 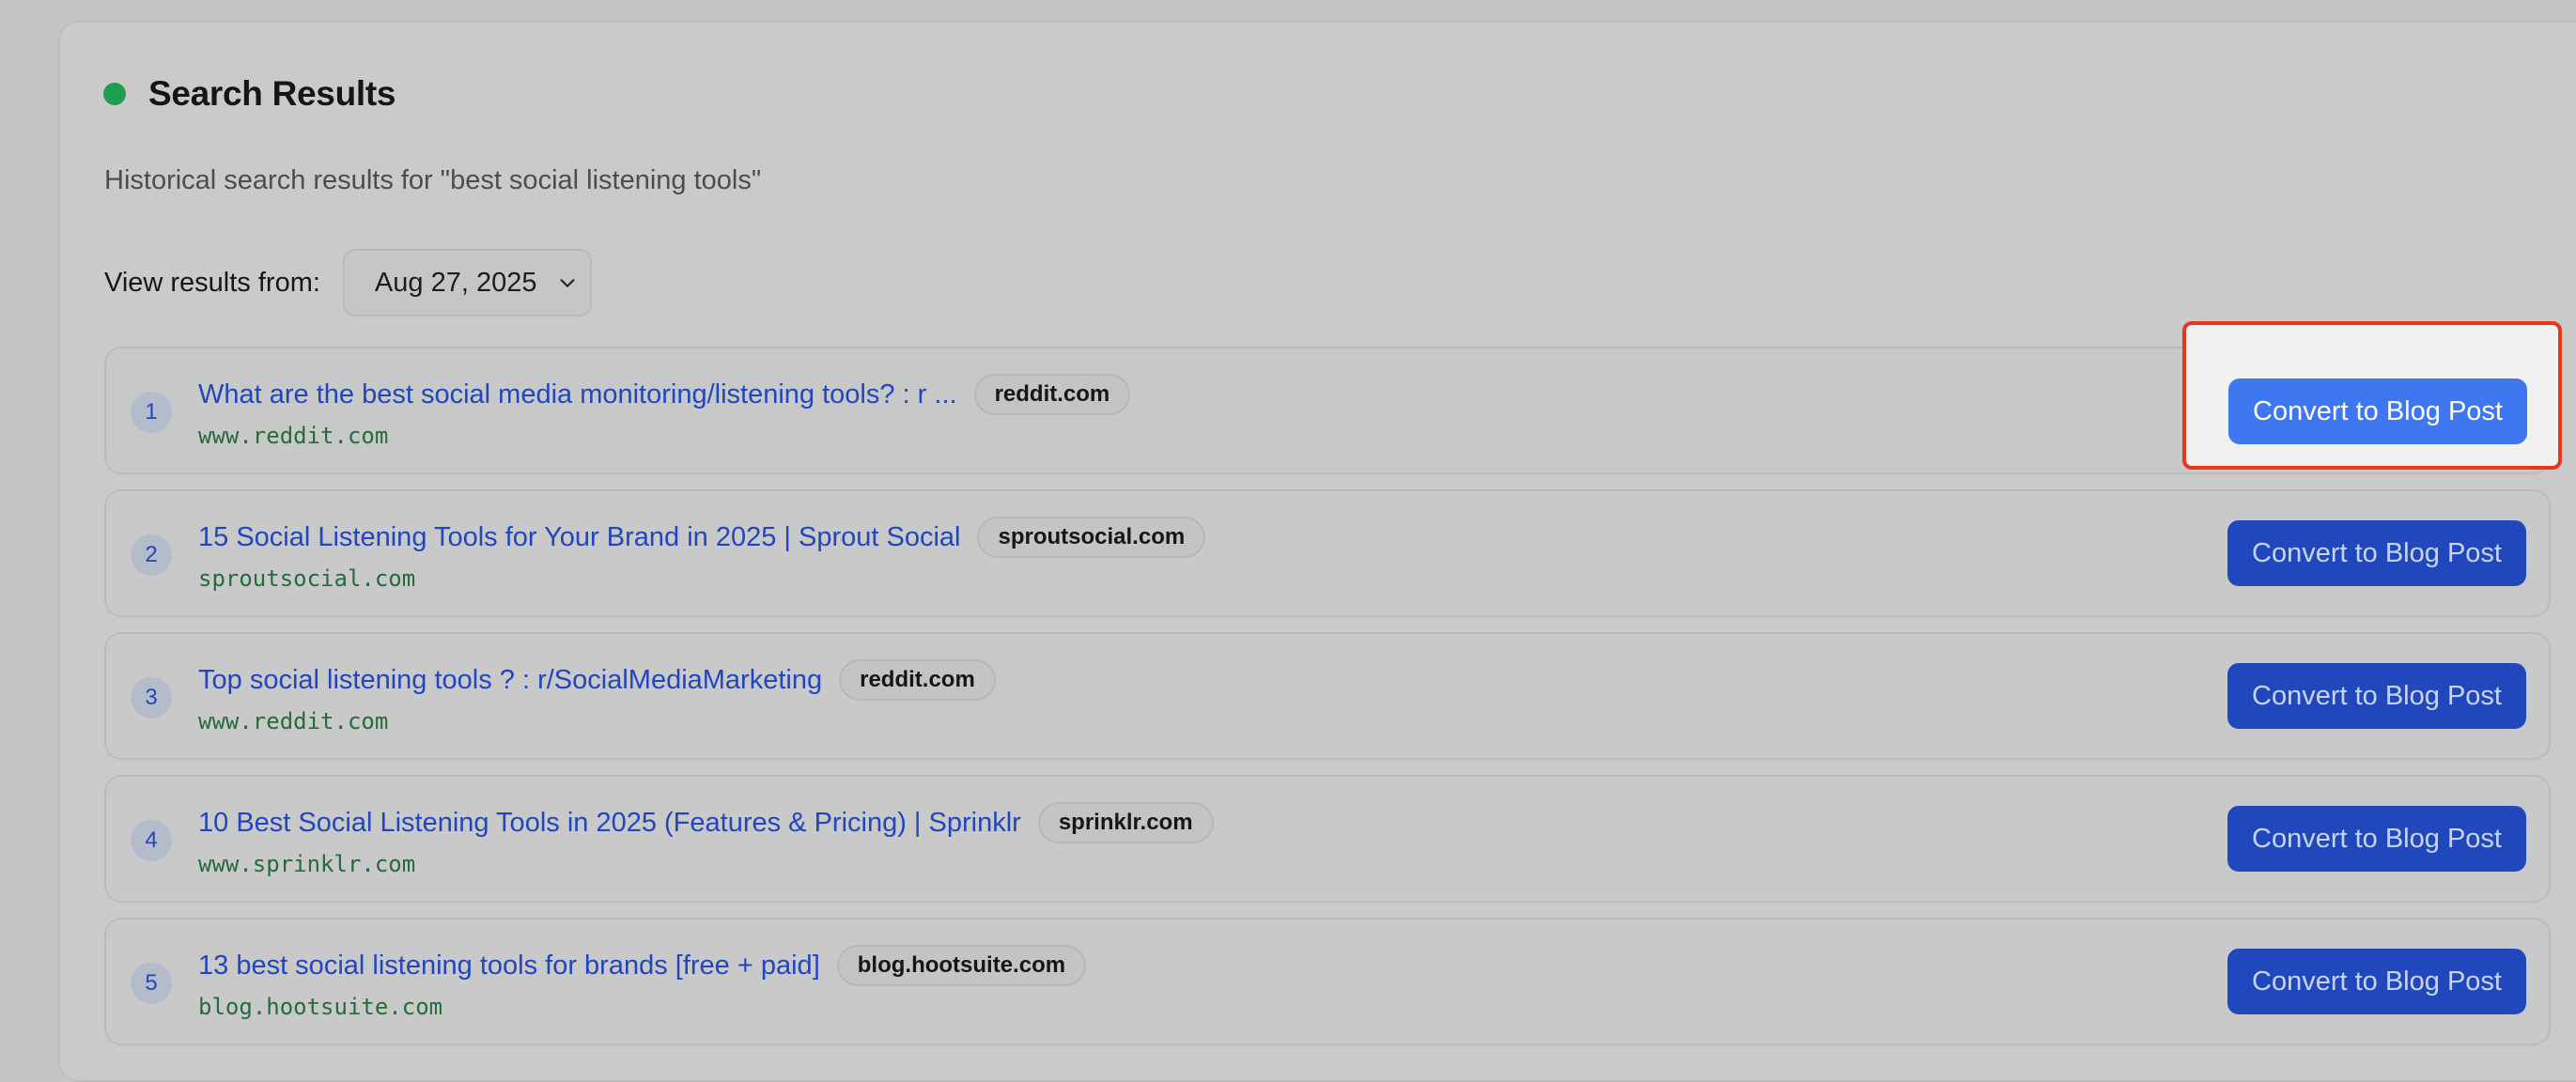 I want to click on rank-badge: 5, so click(x=151, y=983).